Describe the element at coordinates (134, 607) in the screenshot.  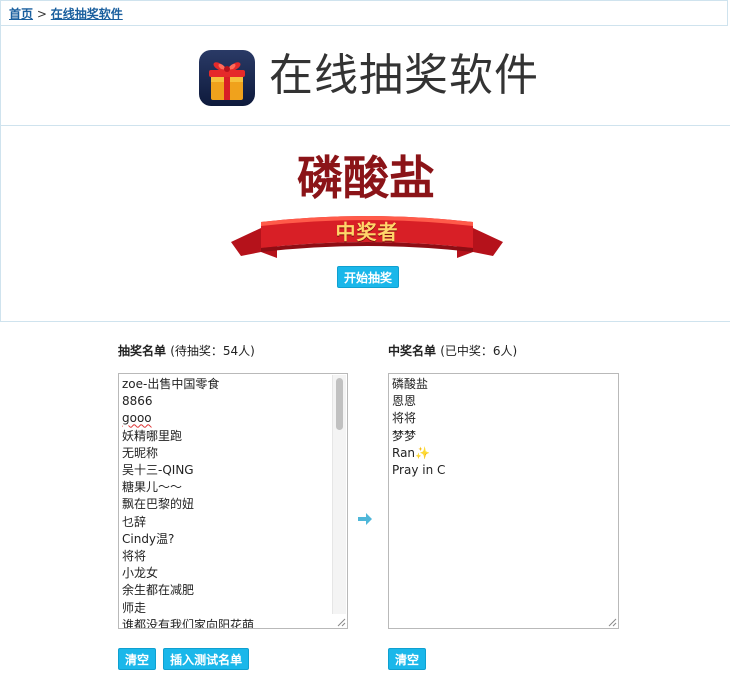
I see `list-item: 师走` at that location.